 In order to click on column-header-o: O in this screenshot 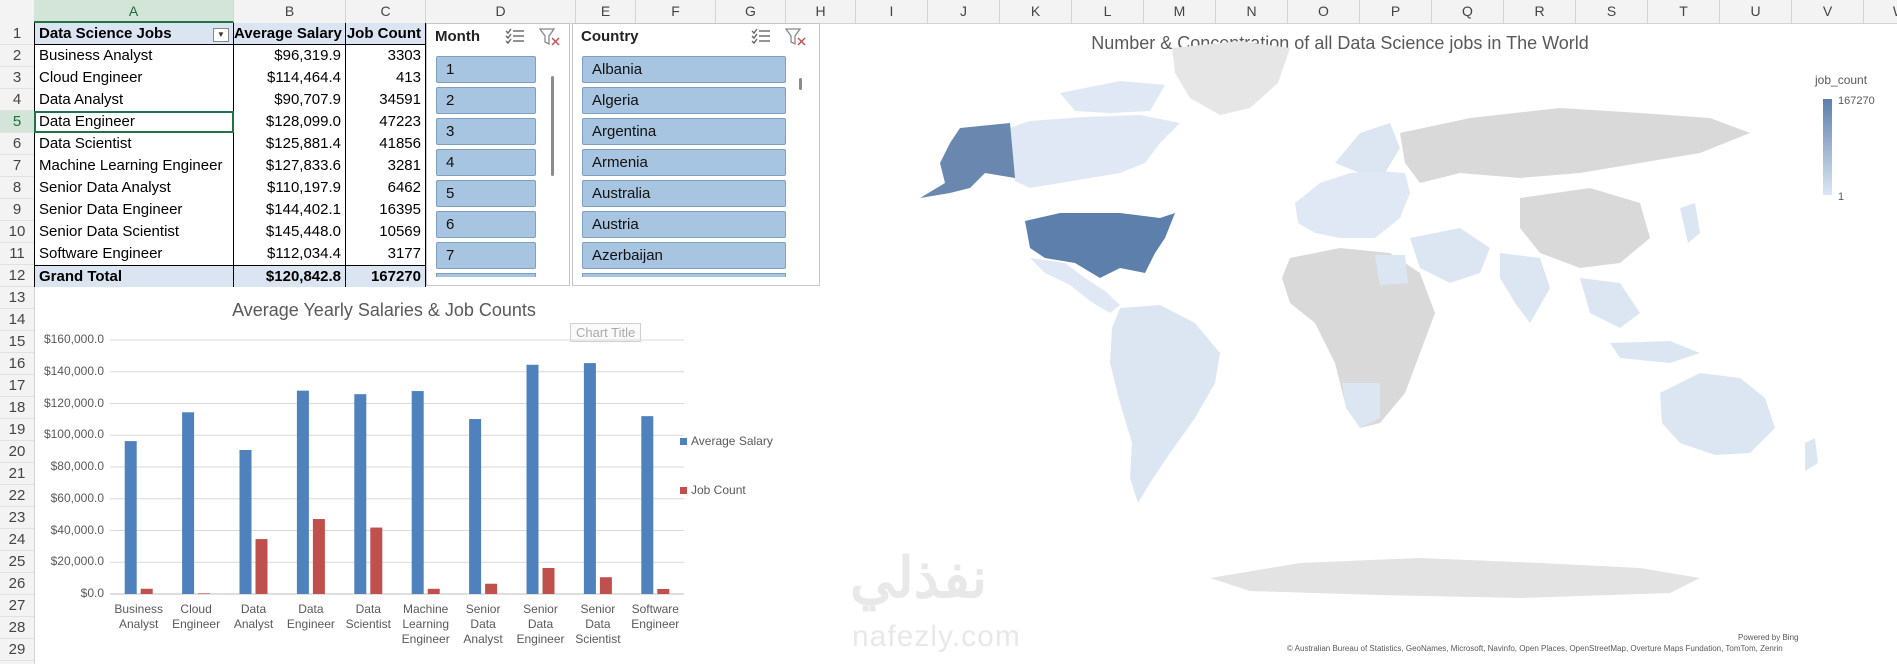, I will do `click(1324, 11)`.